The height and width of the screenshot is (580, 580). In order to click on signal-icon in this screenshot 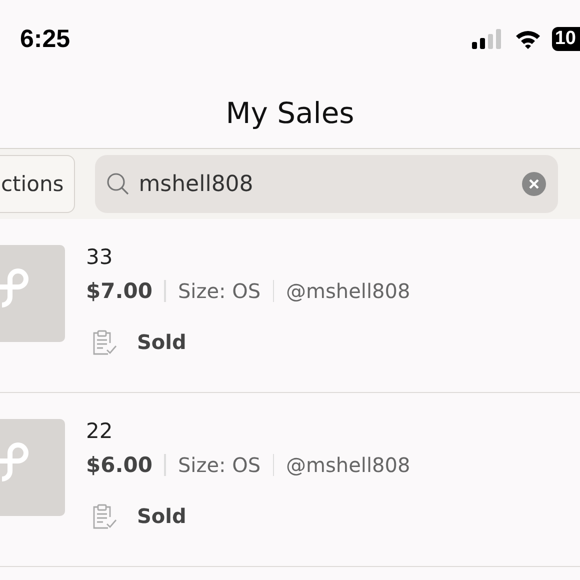, I will do `click(488, 39)`.